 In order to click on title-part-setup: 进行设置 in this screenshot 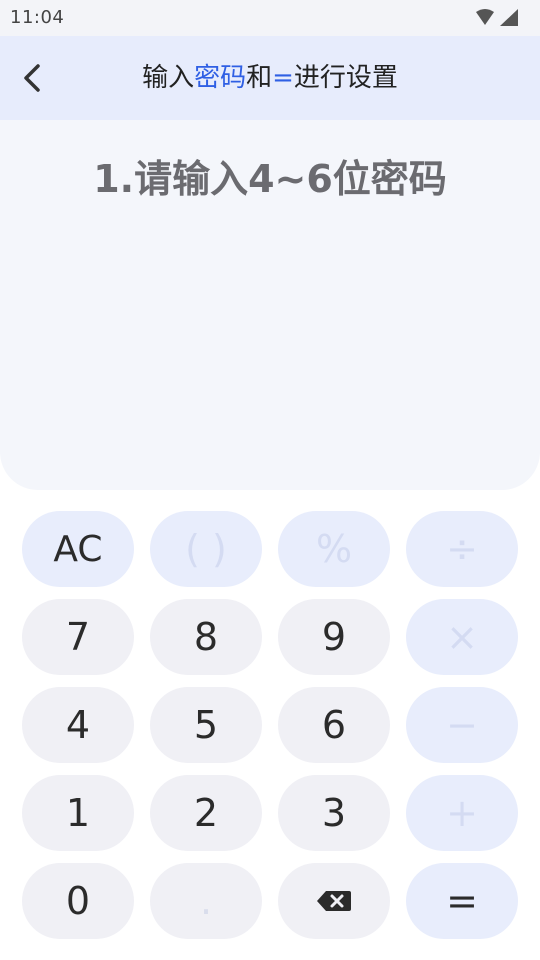, I will do `click(345, 78)`.